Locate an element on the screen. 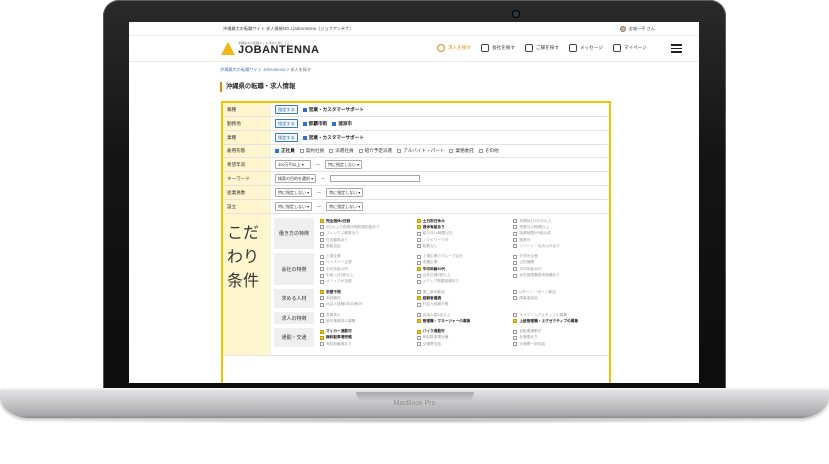 This screenshot has height=464, width=829. preference-checkbox: 交通費一部支給 is located at coordinates (559, 344).